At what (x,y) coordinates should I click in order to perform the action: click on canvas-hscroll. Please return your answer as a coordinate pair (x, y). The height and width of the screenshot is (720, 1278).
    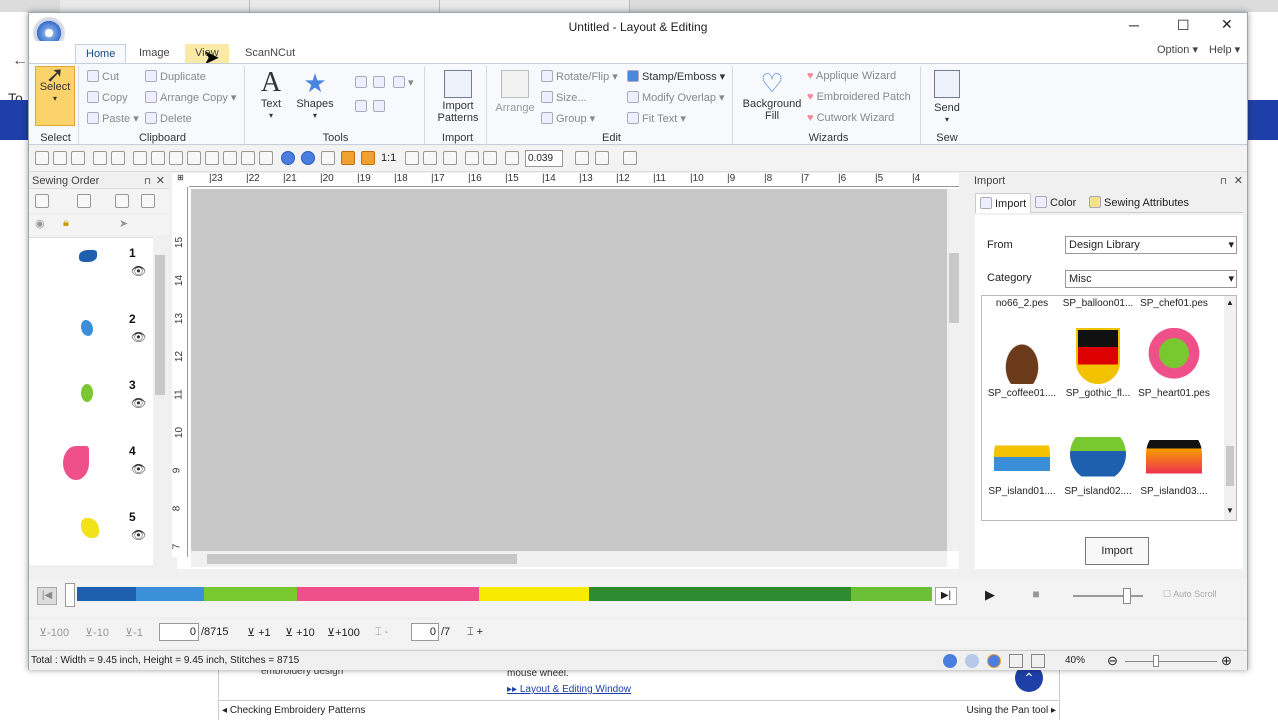
    Looking at the image, I should click on (569, 559).